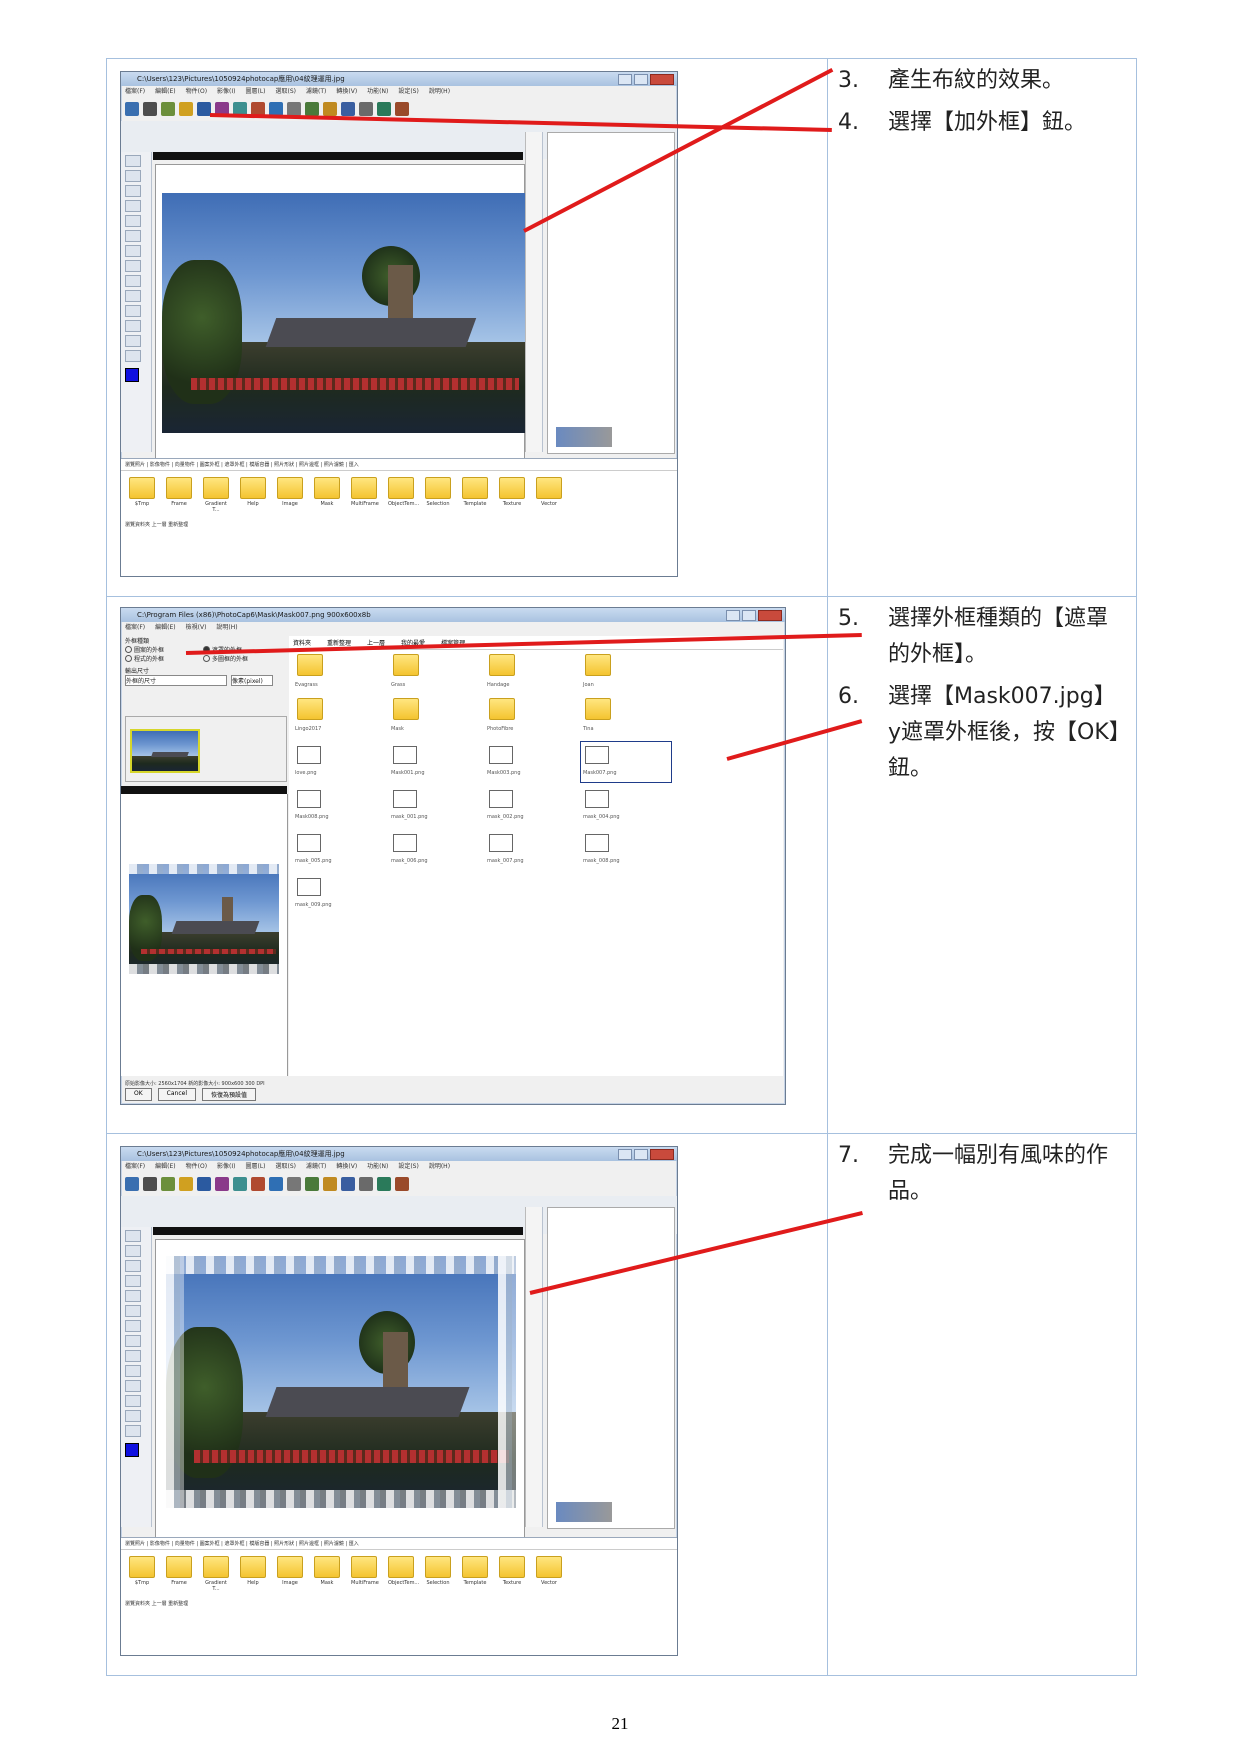  What do you see at coordinates (160, 649) in the screenshot?
I see `frame-type-radio: 圖案的外框` at bounding box center [160, 649].